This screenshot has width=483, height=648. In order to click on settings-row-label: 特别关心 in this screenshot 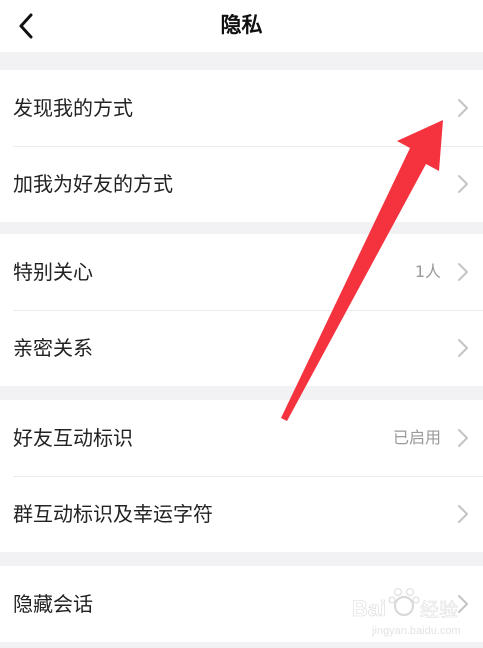, I will do `click(53, 272)`.